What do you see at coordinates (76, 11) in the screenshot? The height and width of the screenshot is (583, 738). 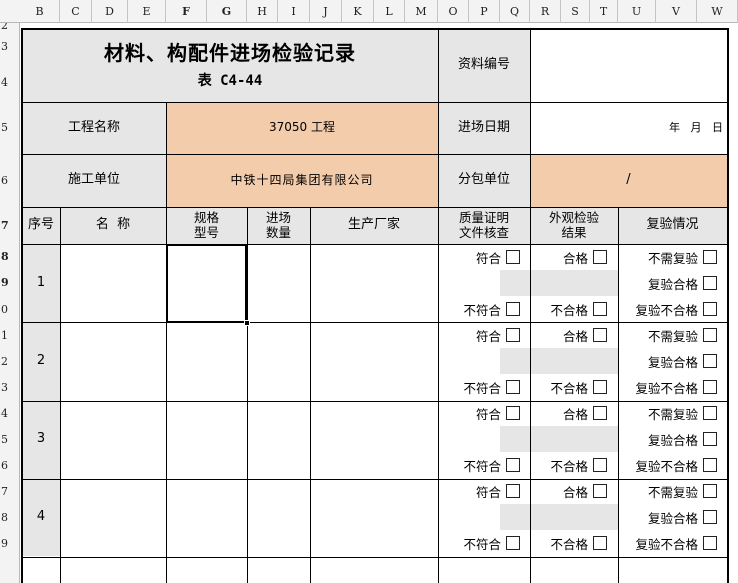 I see `column-header-c: C` at bounding box center [76, 11].